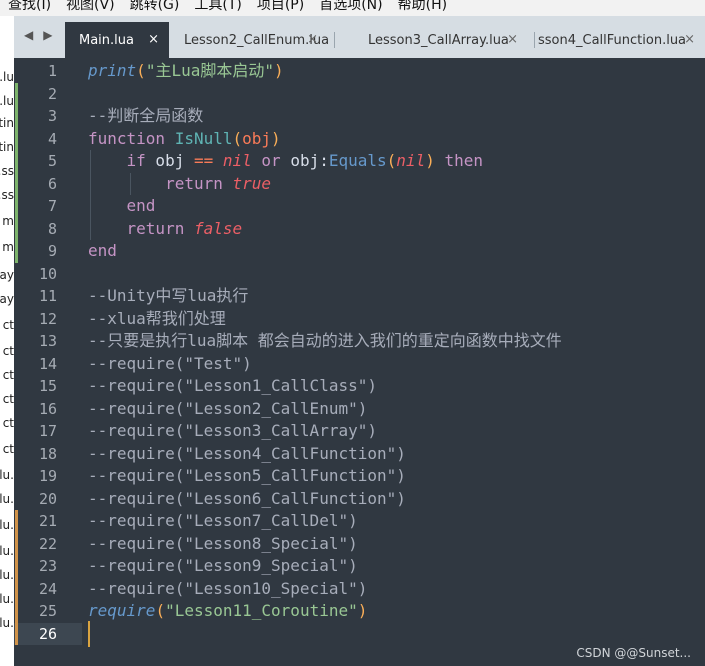 Image resolution: width=705 pixels, height=666 pixels. Describe the element at coordinates (28, 35) in the screenshot. I see `tab-prev-icon: ◀` at that location.